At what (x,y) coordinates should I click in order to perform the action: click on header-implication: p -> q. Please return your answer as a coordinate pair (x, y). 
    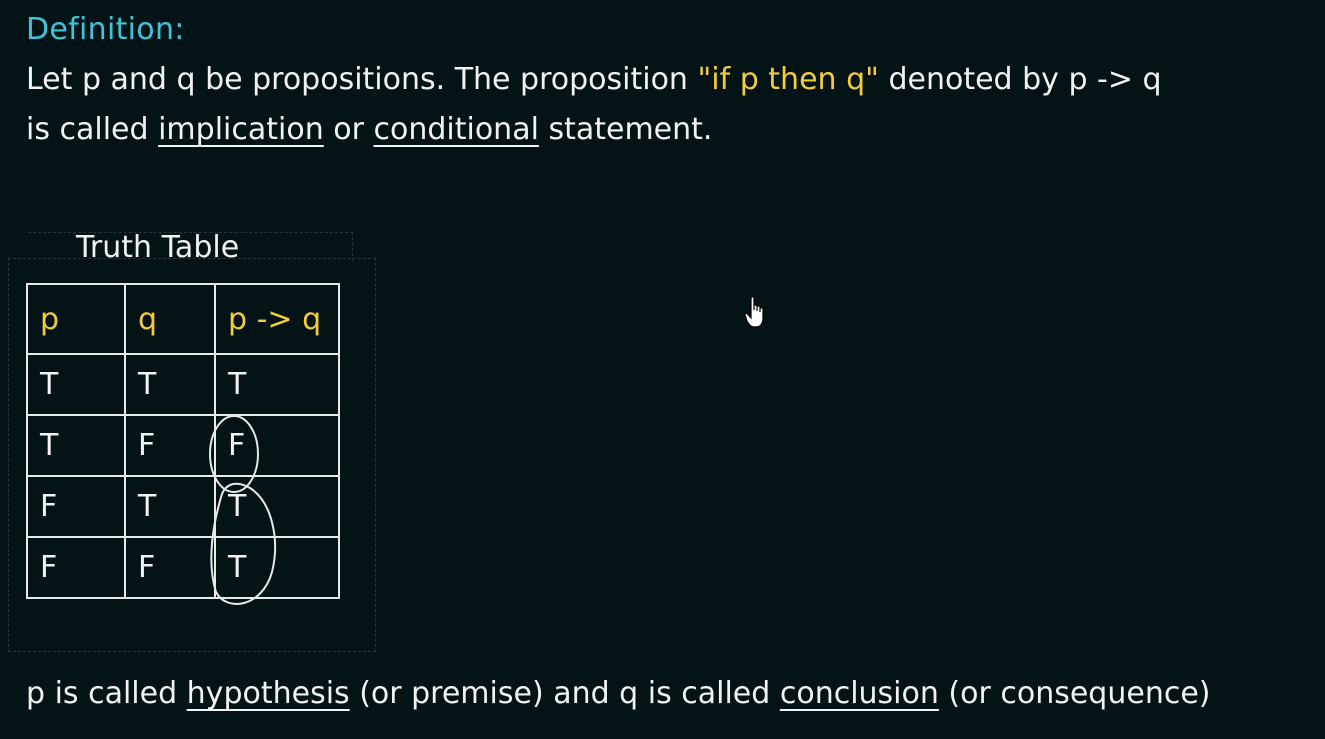
    Looking at the image, I should click on (277, 319).